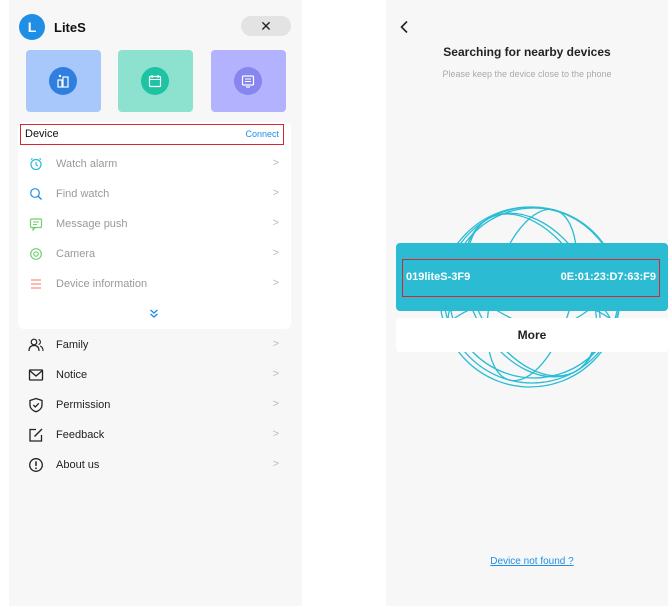 The height and width of the screenshot is (606, 668). What do you see at coordinates (32, 27) in the screenshot?
I see `avatar: L` at bounding box center [32, 27].